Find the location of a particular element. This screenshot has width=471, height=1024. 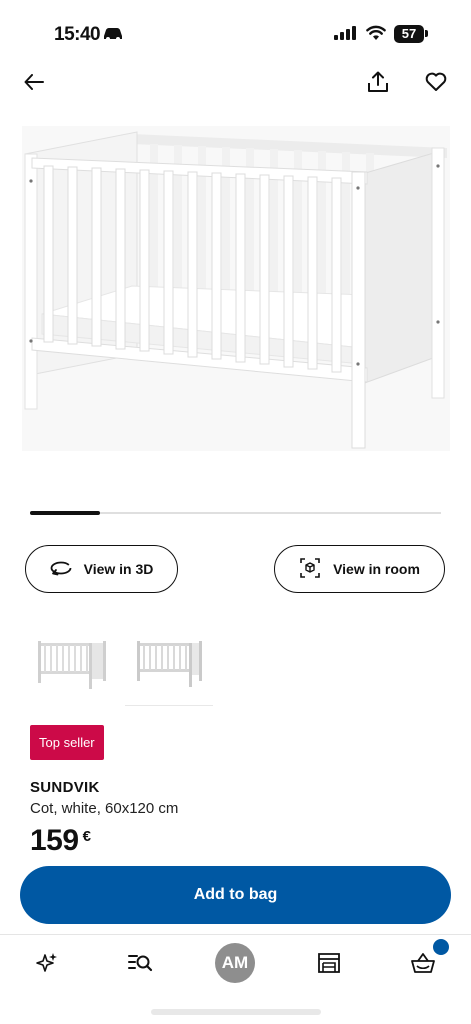

status-time: 15:40 is located at coordinates (77, 34).